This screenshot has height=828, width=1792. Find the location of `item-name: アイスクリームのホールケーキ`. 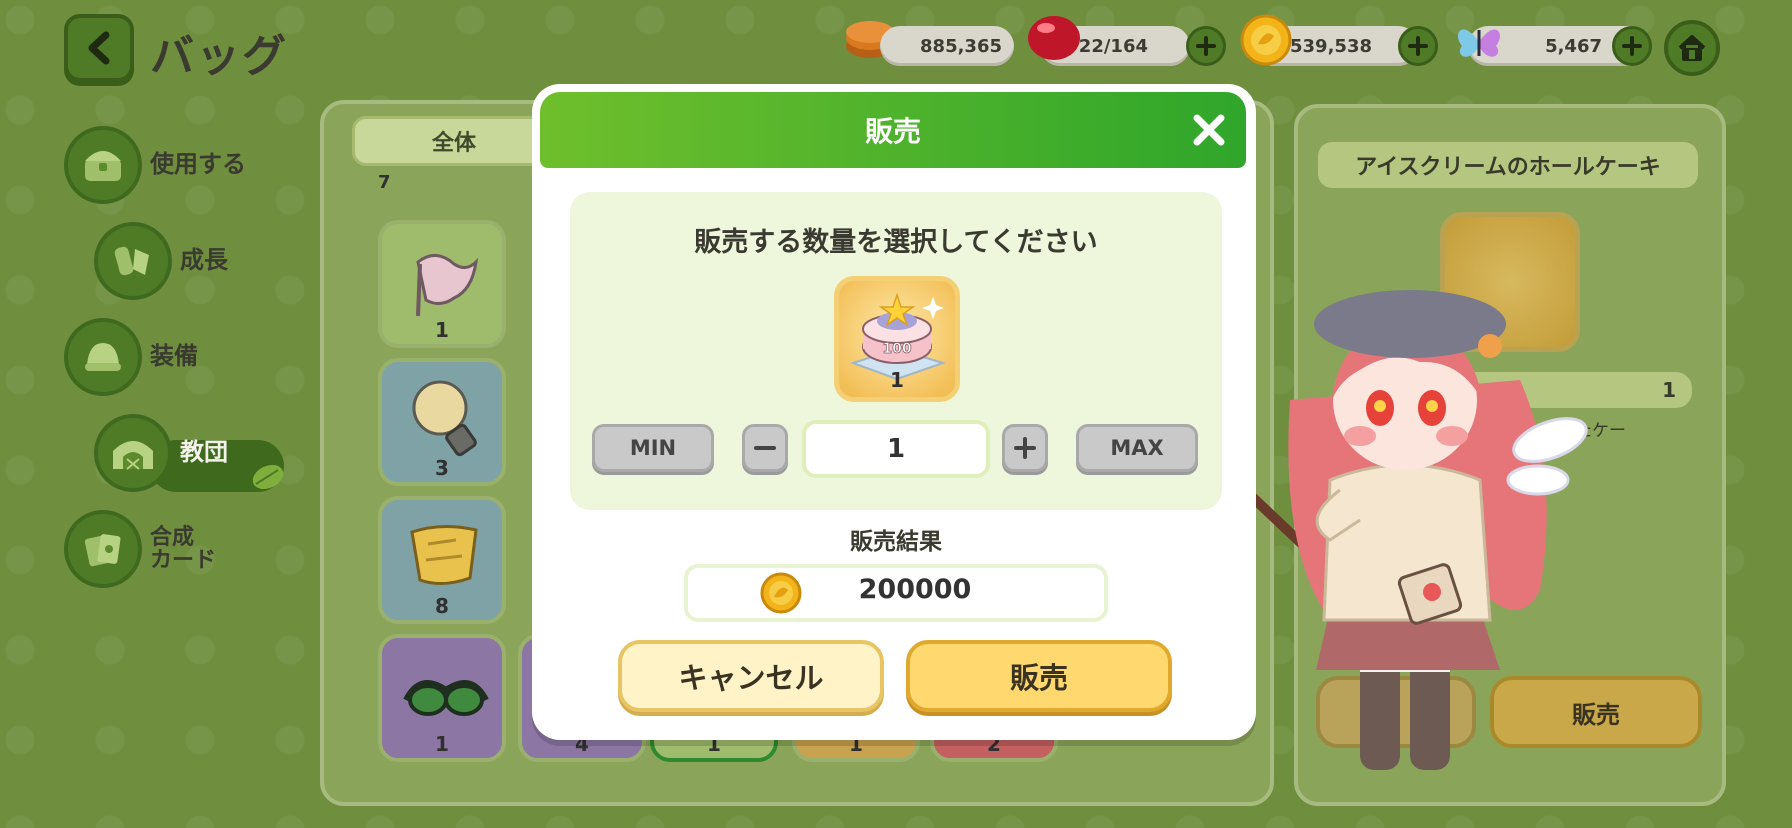

item-name: アイスクリームのホールケーキ is located at coordinates (1508, 165).